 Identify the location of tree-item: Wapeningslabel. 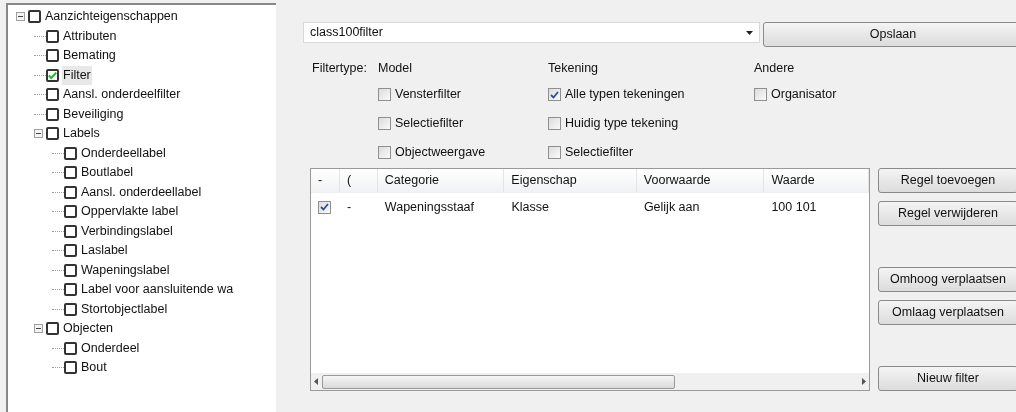
(125, 270).